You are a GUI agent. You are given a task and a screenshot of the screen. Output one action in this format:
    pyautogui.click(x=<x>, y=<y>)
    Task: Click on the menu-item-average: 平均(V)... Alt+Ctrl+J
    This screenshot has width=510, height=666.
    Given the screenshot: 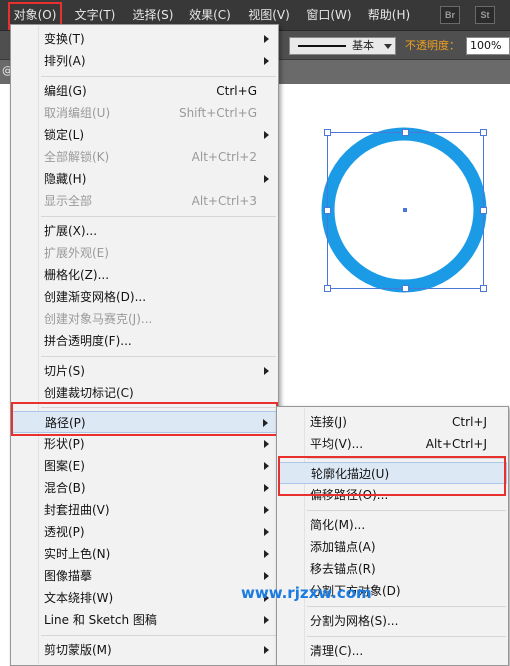 What is the action you would take?
    pyautogui.click(x=392, y=444)
    